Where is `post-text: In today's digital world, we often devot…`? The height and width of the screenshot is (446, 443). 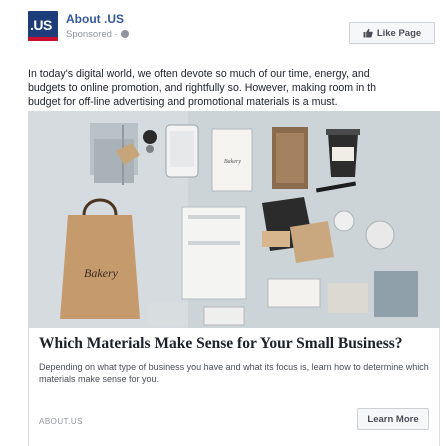
post-text: In today's digital world, we often devot… is located at coordinates (234, 88).